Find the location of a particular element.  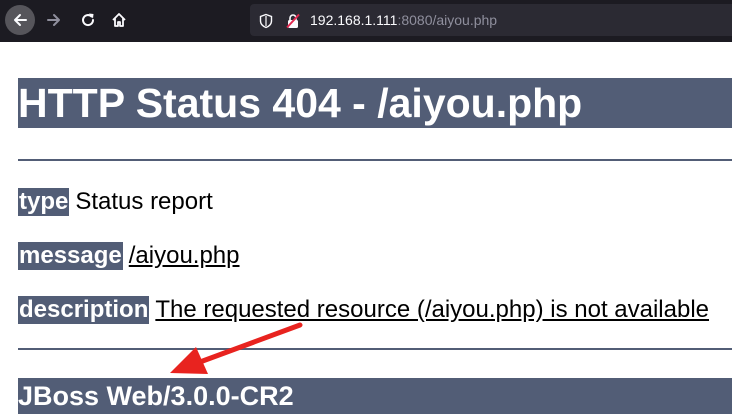

home-icon is located at coordinates (119, 20).